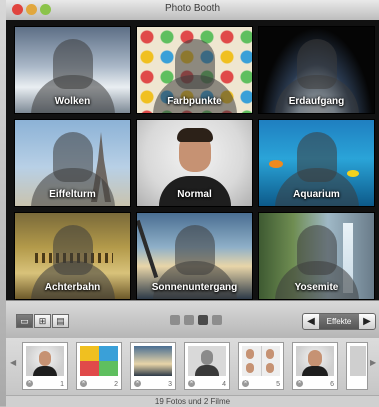  I want to click on effect-label: Normal, so click(194, 194).